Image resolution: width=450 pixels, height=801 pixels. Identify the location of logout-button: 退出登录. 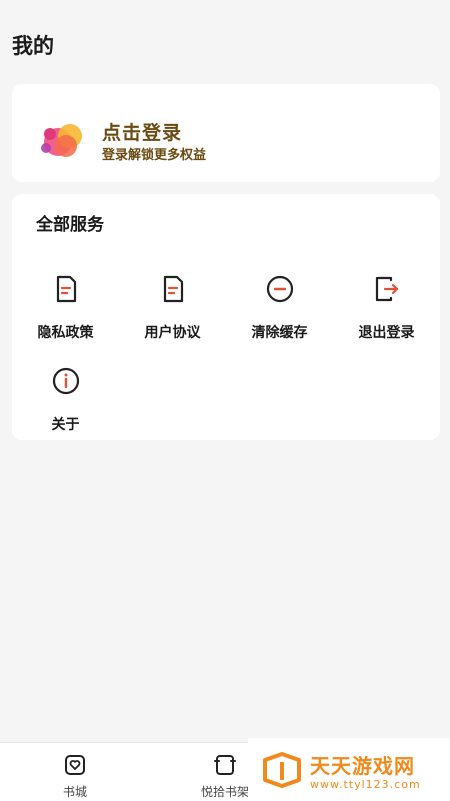
(386, 308).